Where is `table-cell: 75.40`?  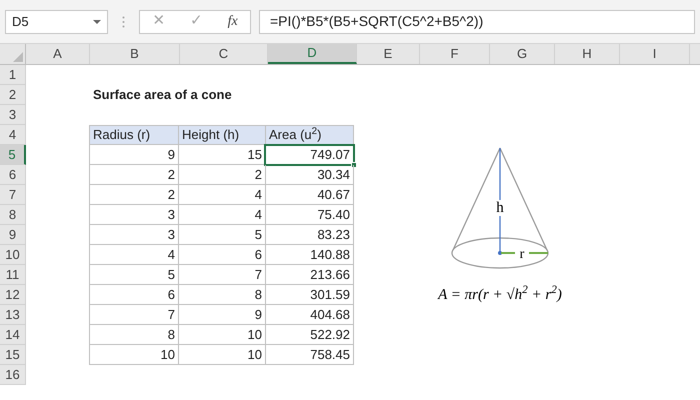 table-cell: 75.40 is located at coordinates (309, 215).